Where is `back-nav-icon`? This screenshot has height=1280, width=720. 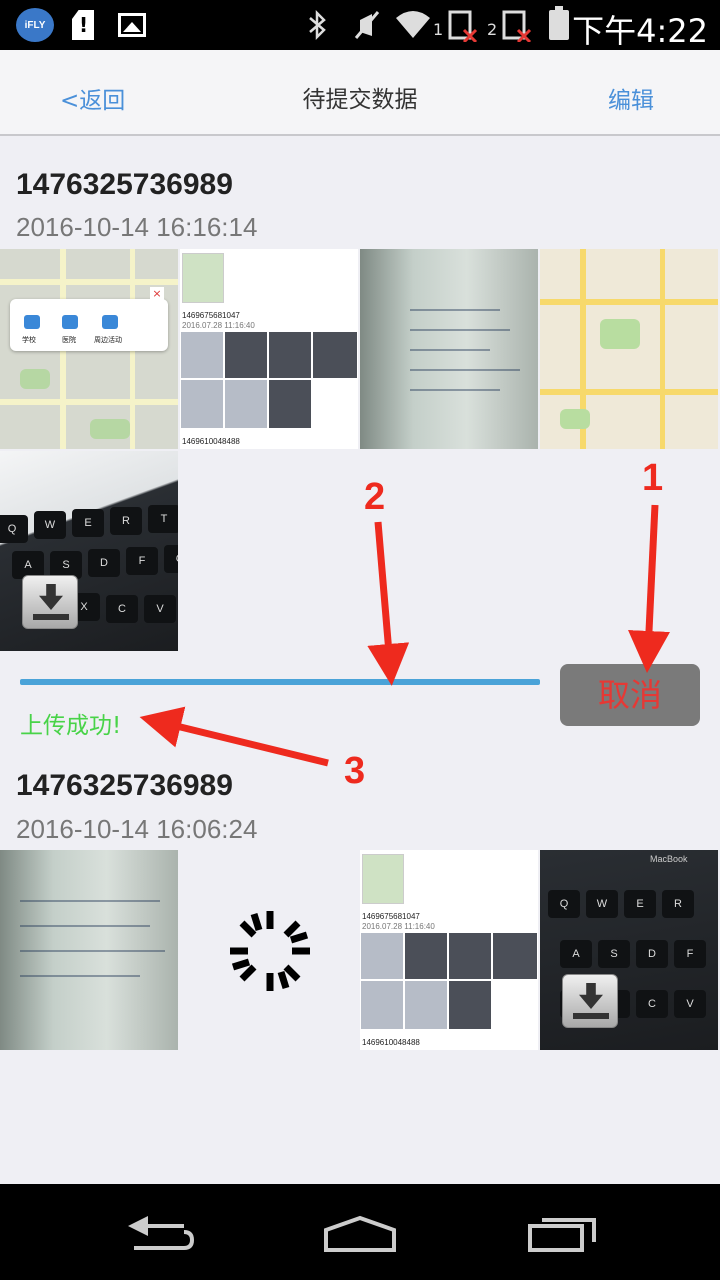
back-nav-icon is located at coordinates (160, 1232).